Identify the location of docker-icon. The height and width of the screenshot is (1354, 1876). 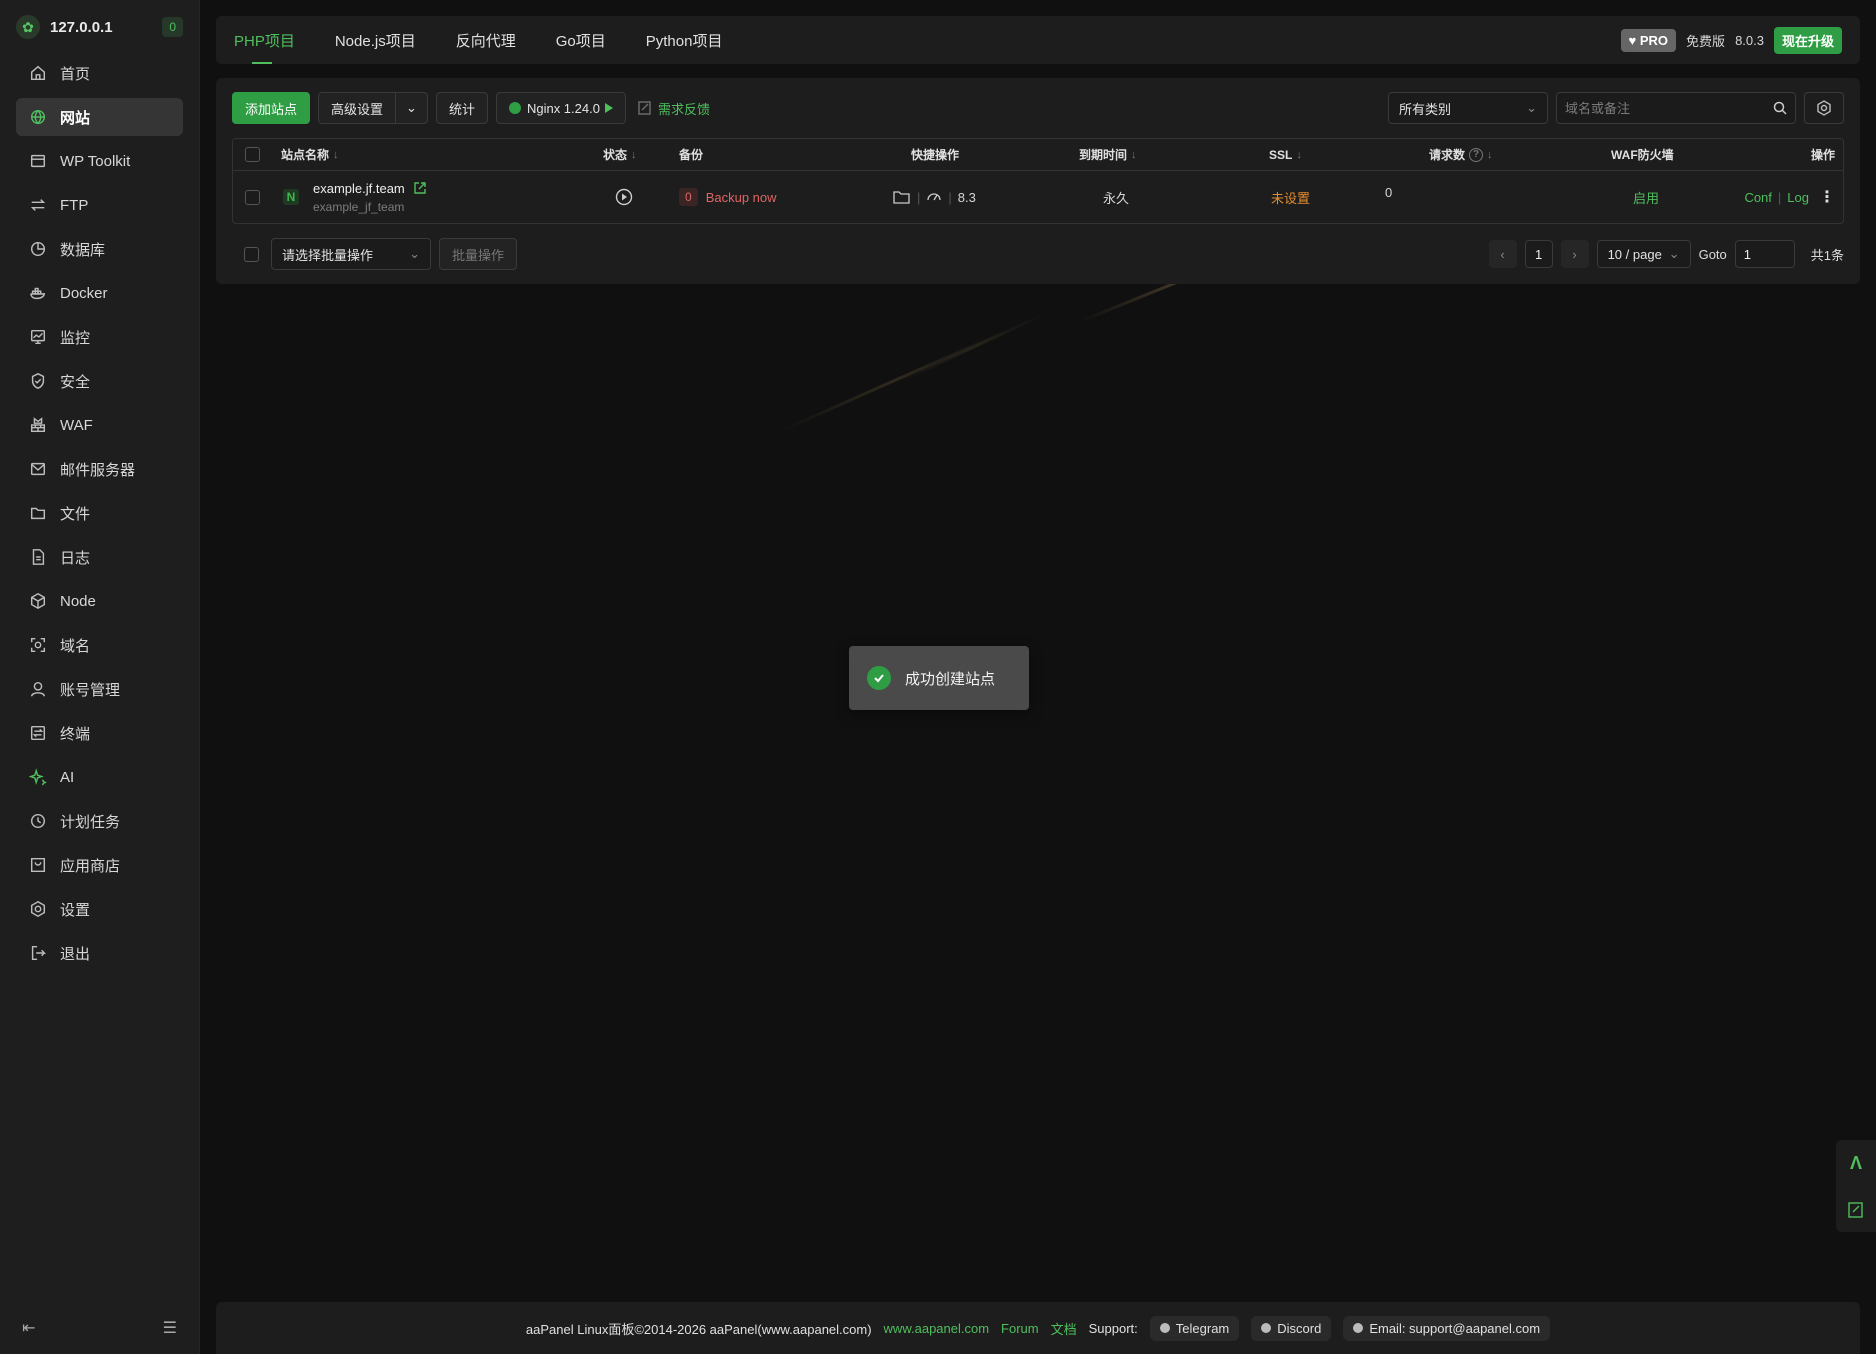
(38, 293).